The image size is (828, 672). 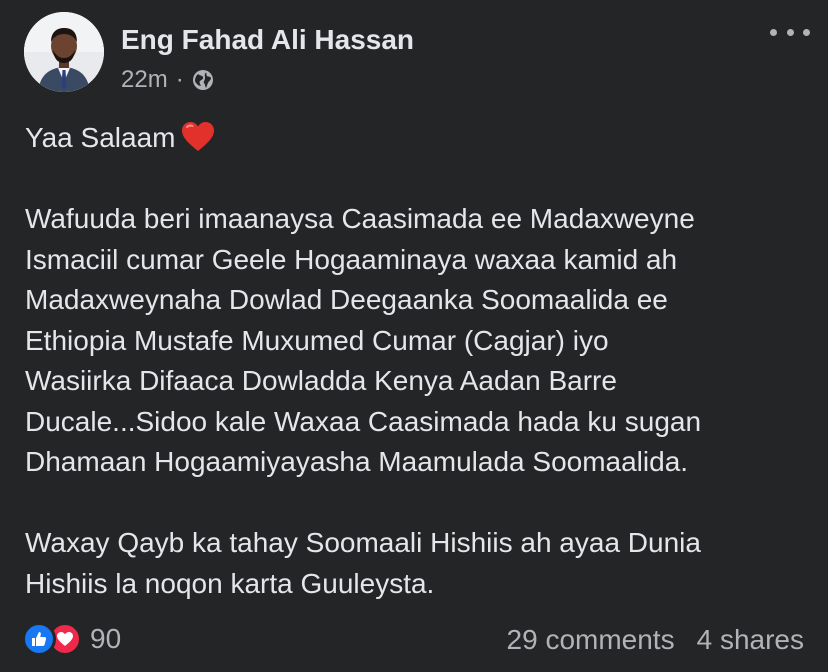 I want to click on reaction-count: 90, so click(x=106, y=638).